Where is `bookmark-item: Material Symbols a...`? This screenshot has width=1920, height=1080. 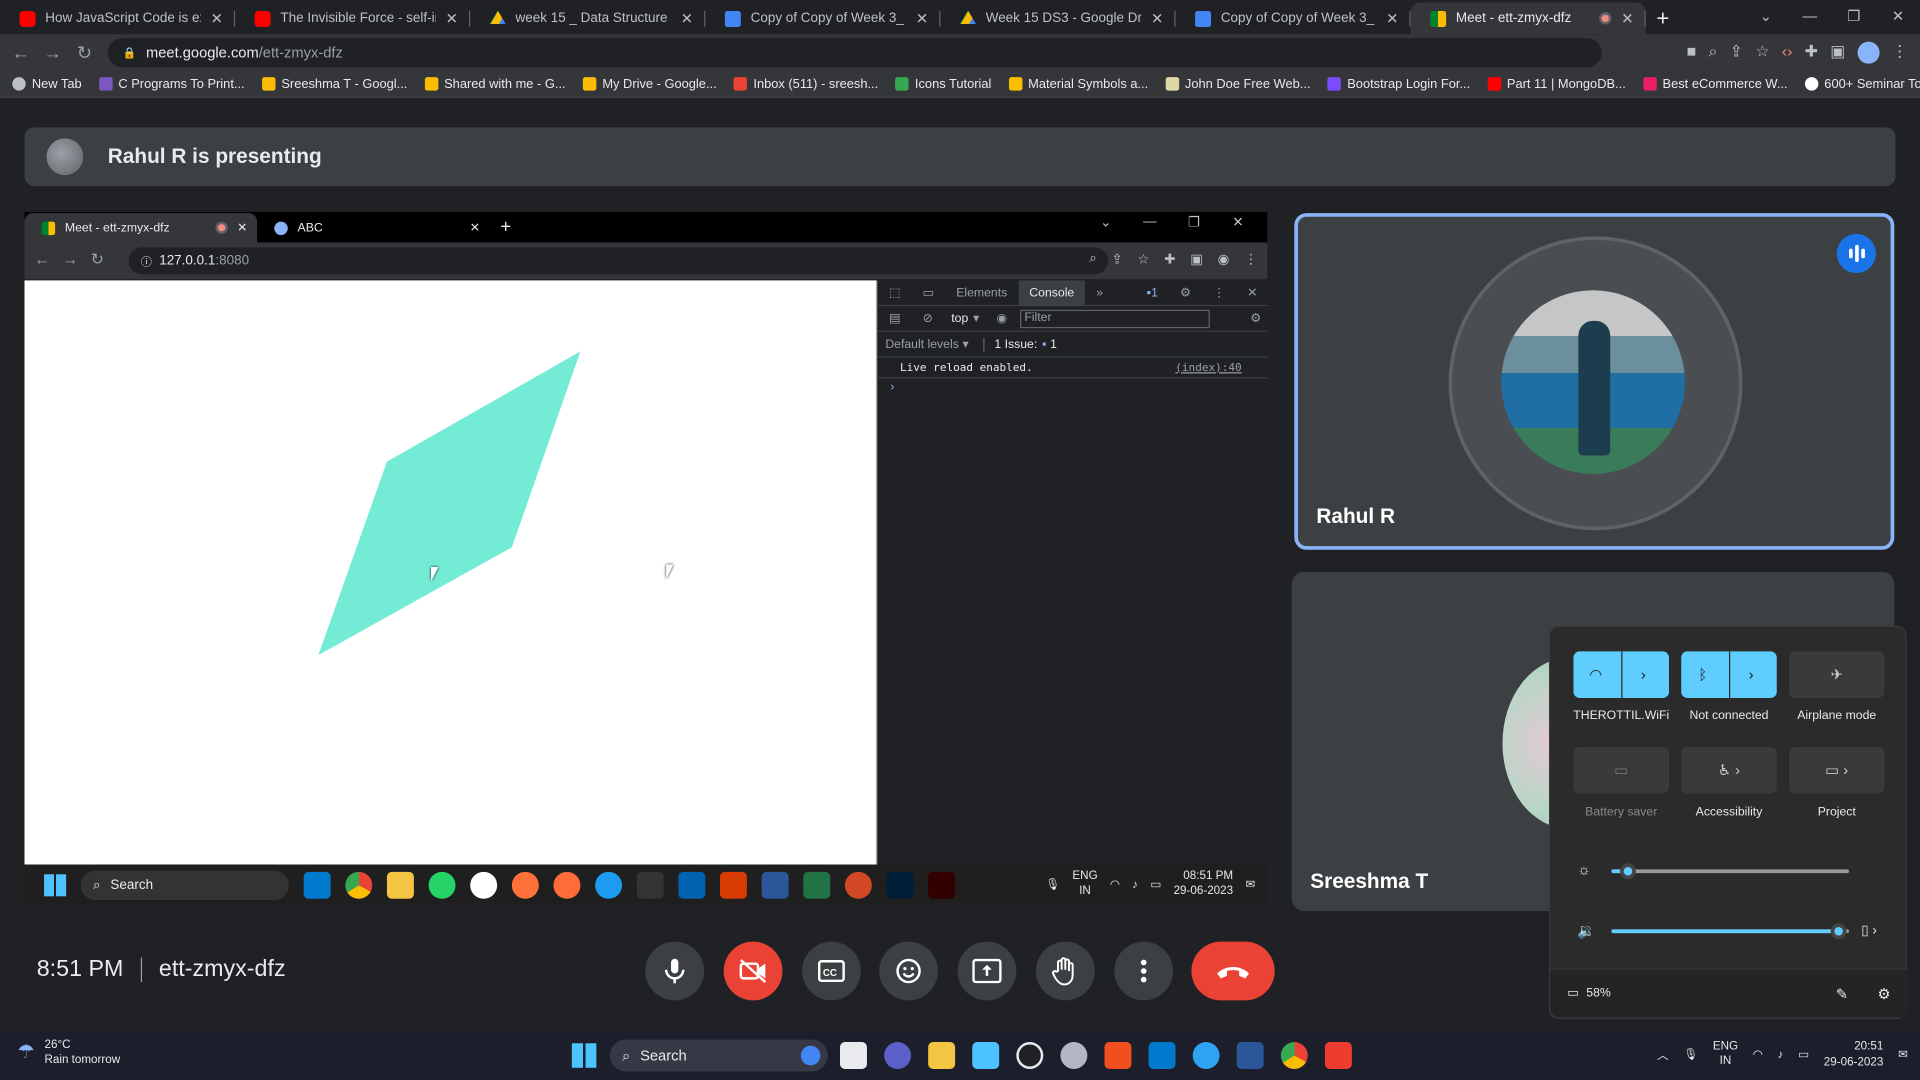 bookmark-item: Material Symbols a... is located at coordinates (1078, 84).